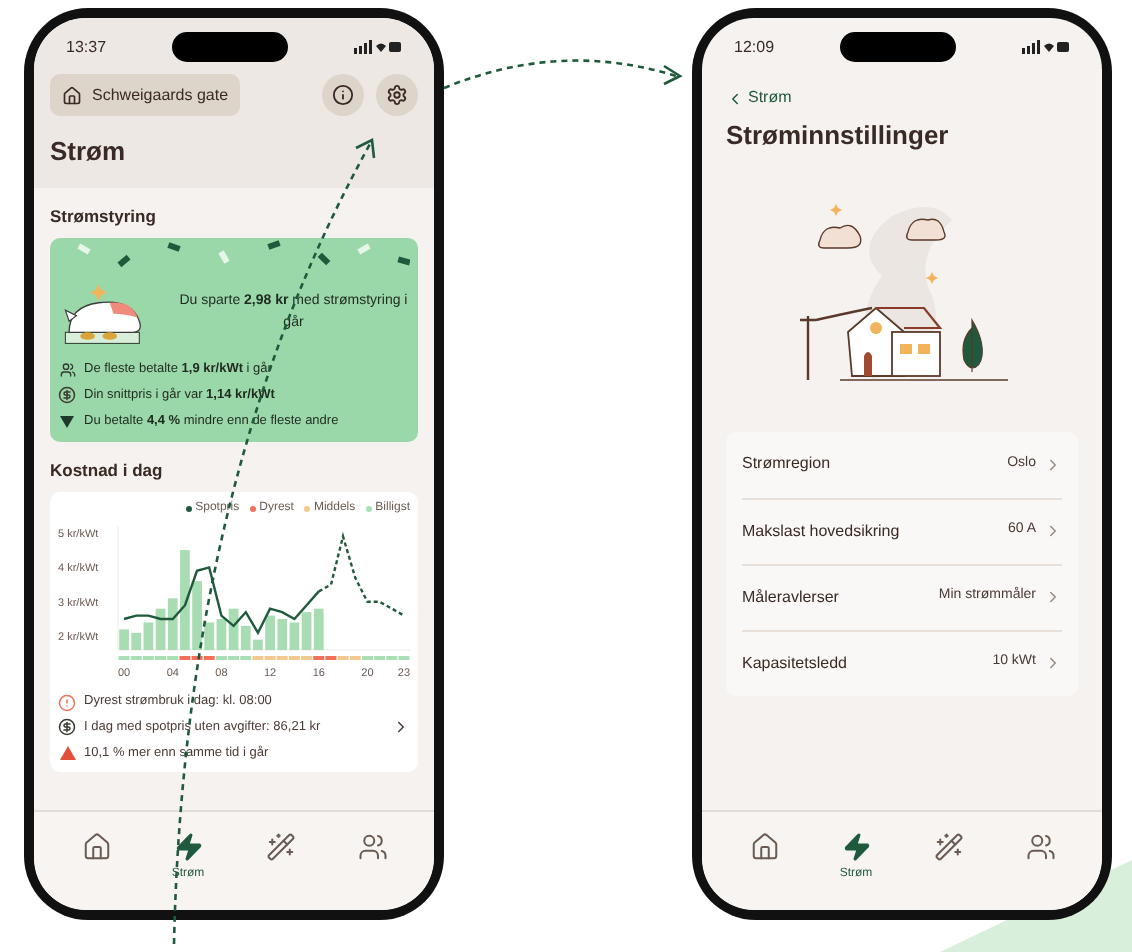 Image resolution: width=1132 pixels, height=952 pixels. What do you see at coordinates (67, 702) in the screenshot?
I see `alert-icon` at bounding box center [67, 702].